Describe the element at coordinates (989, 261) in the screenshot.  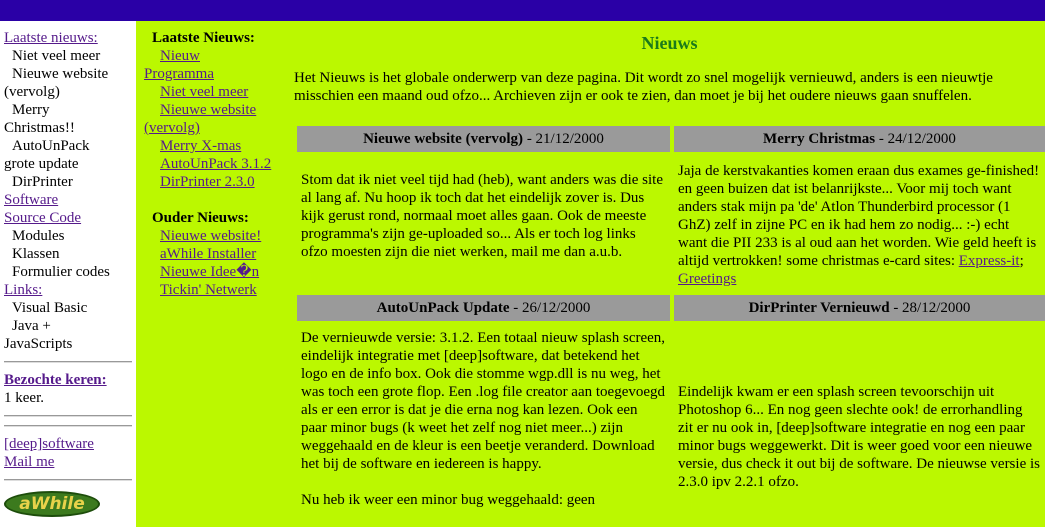
I see `ecard-link: Express-it` at that location.